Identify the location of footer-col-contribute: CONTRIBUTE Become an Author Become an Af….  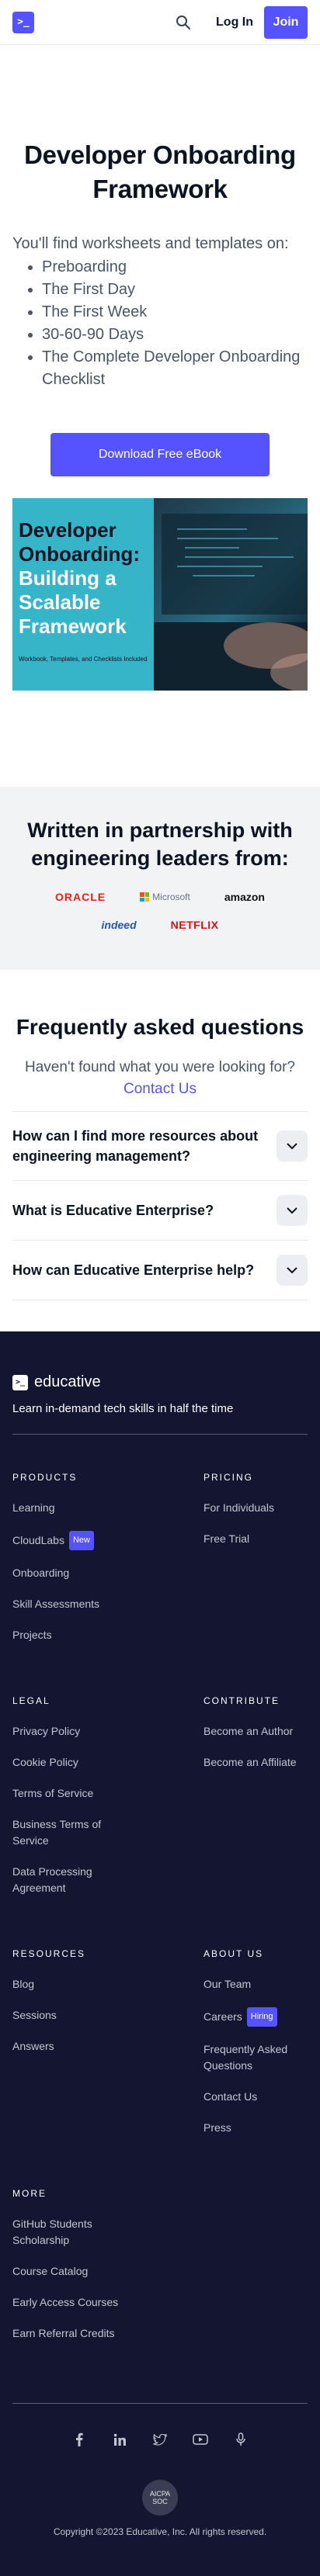
(255, 1803).